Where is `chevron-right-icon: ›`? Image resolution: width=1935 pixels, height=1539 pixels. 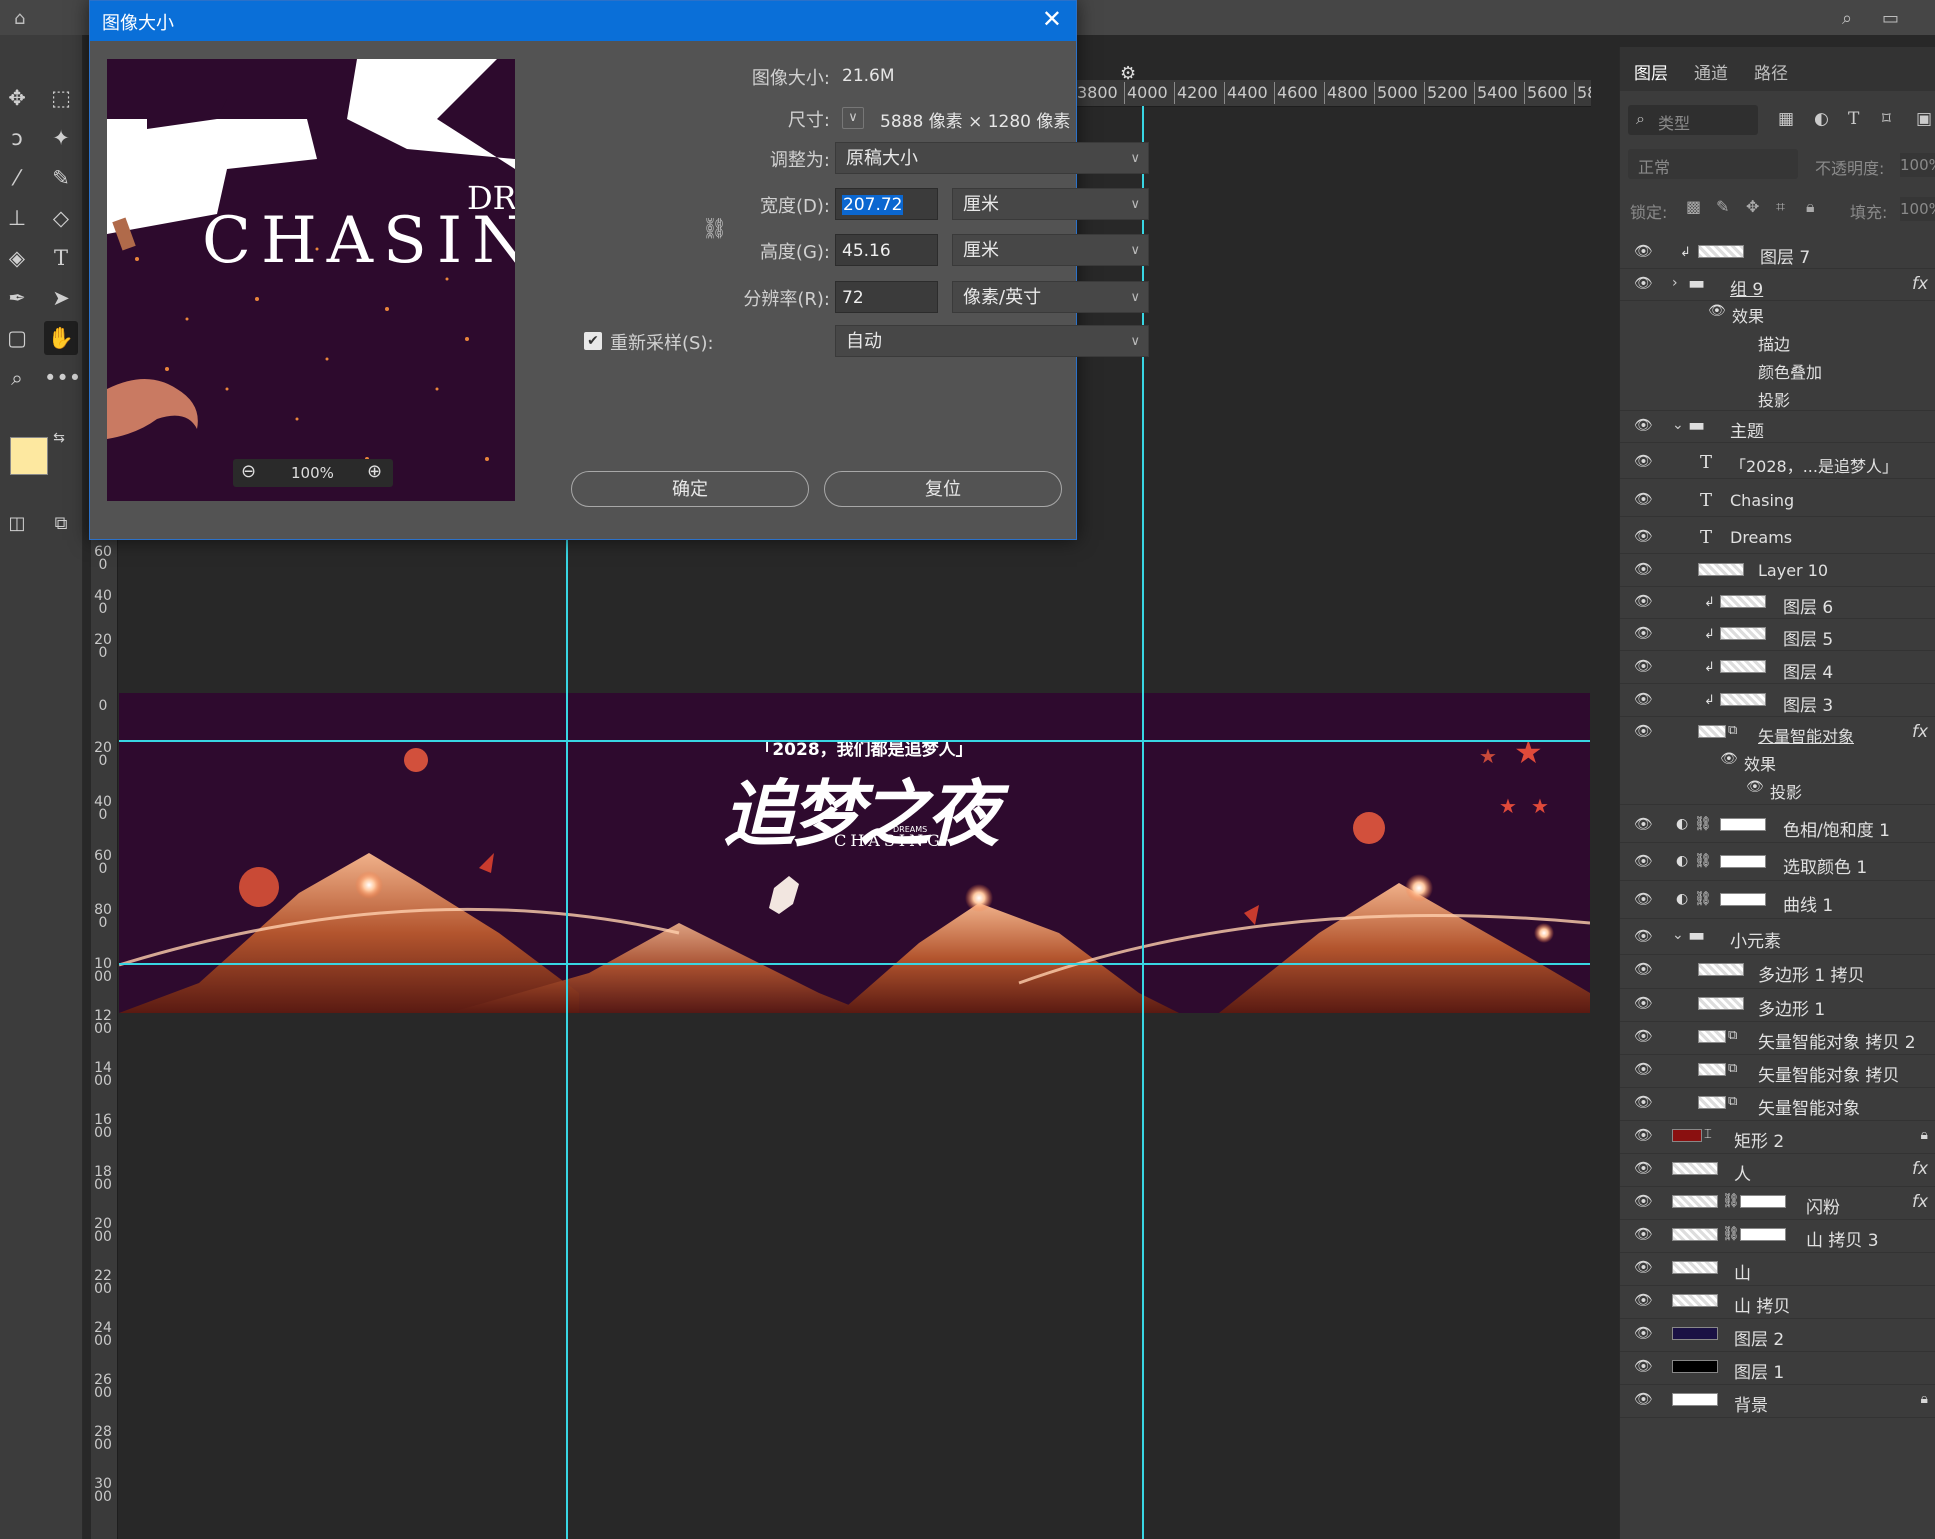 chevron-right-icon: › is located at coordinates (1675, 283).